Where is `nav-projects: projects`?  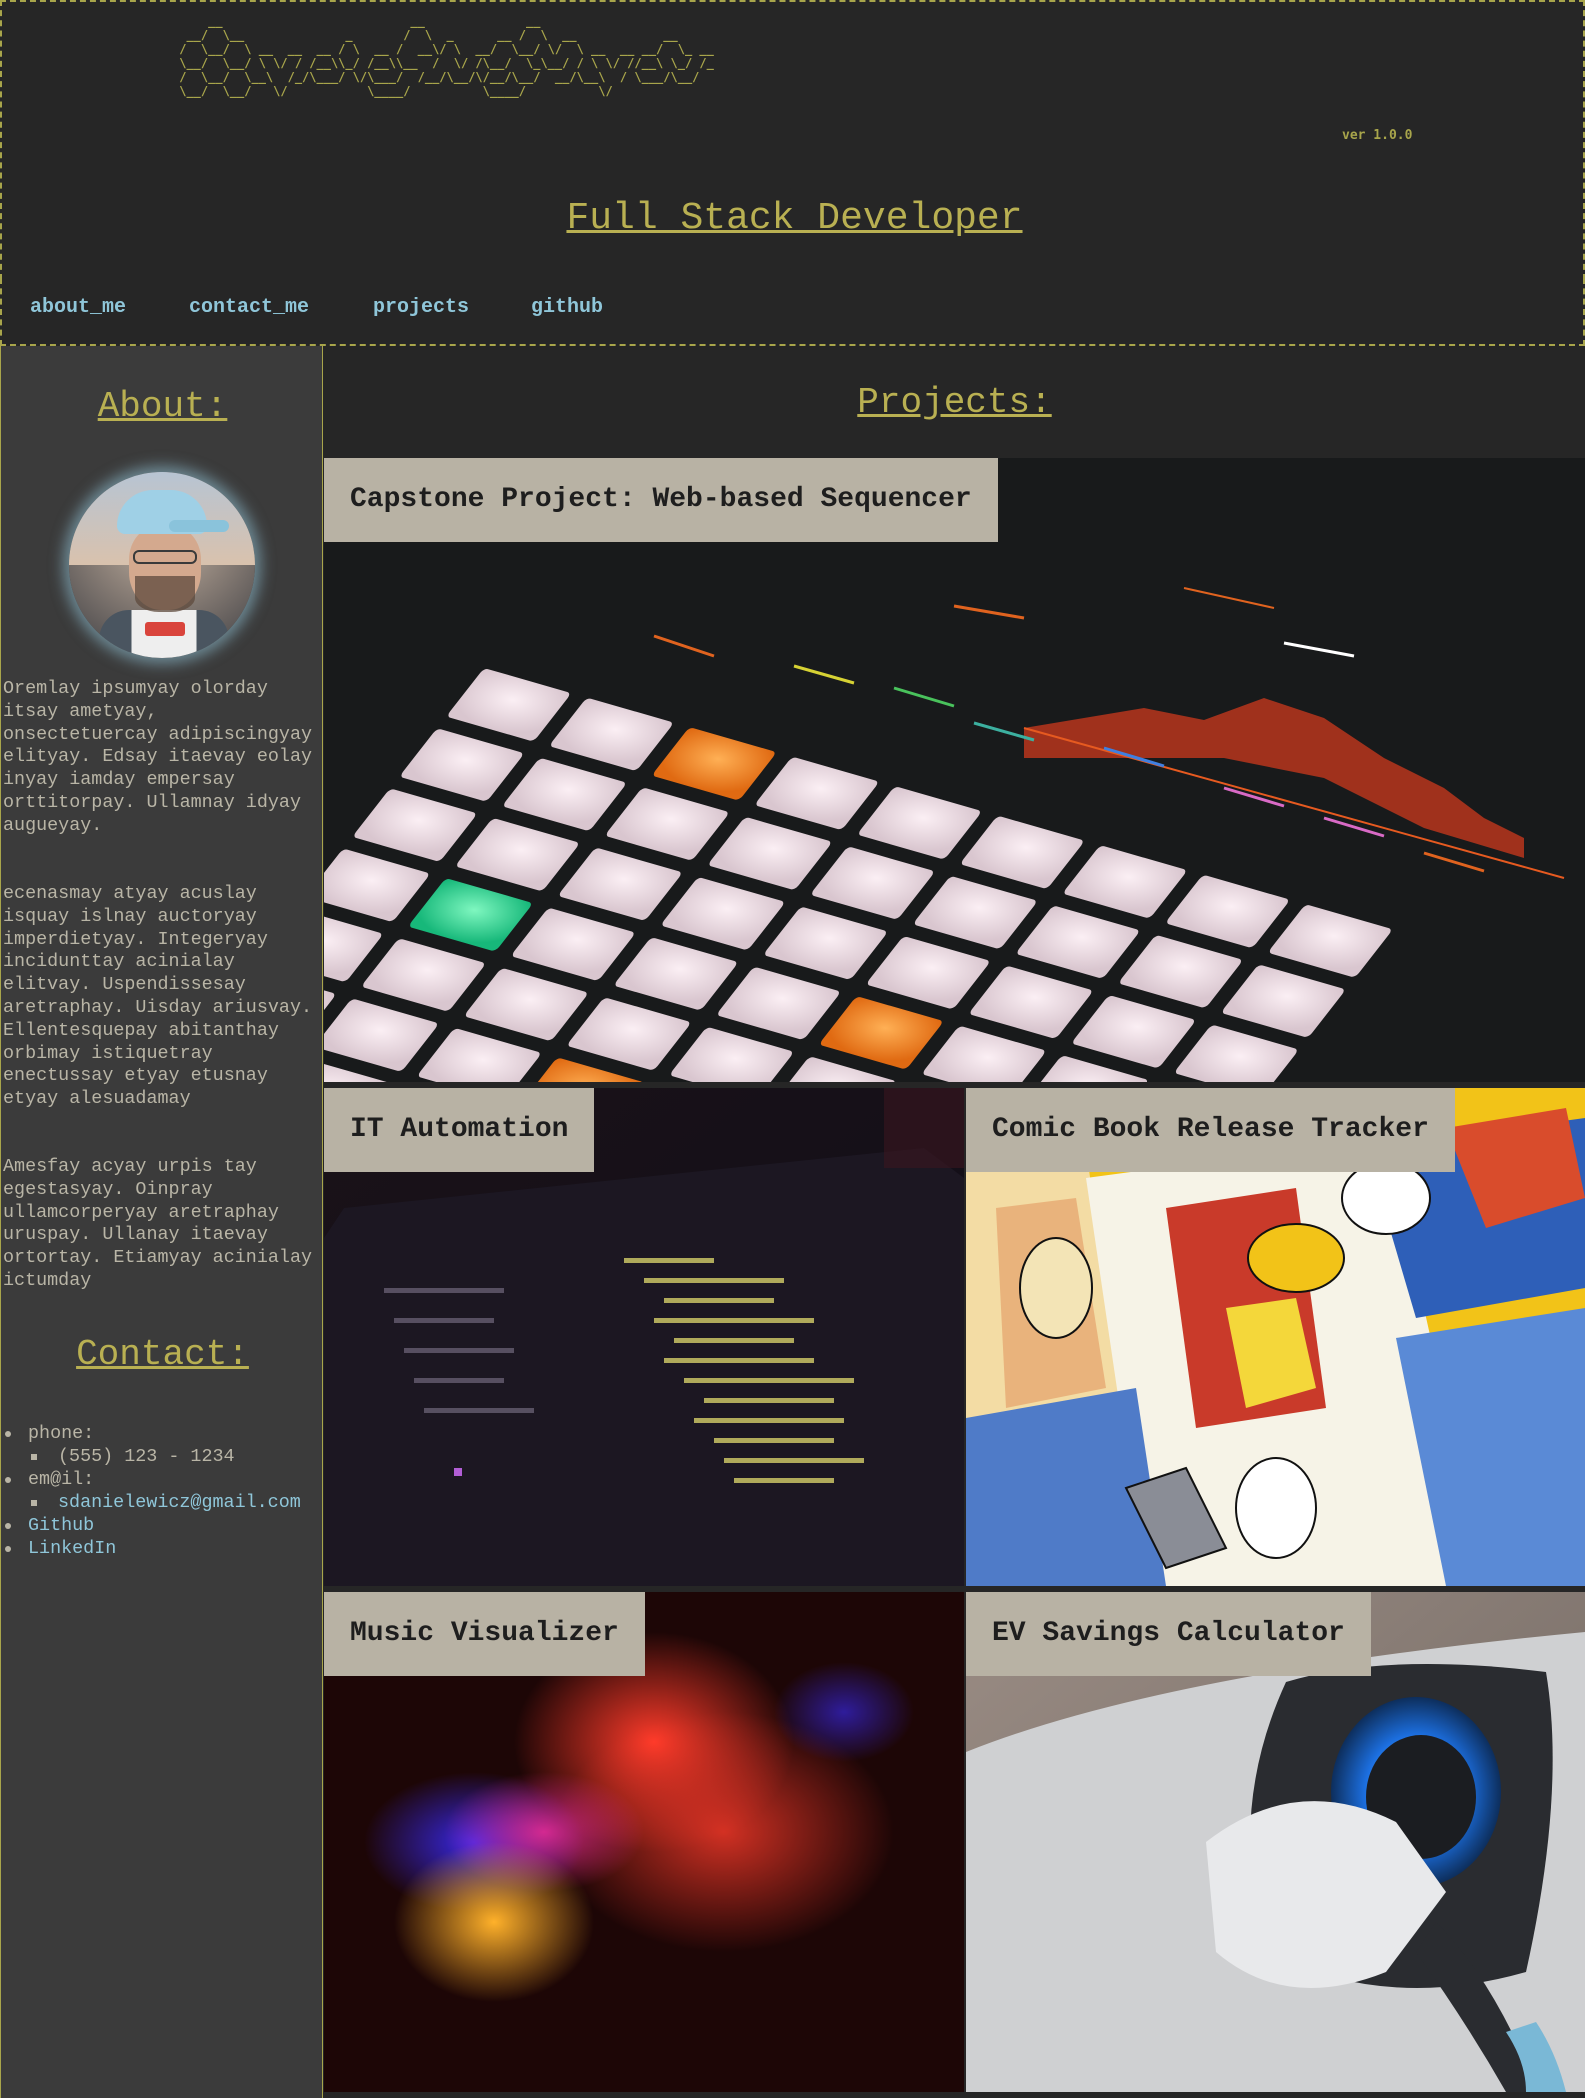 nav-projects: projects is located at coordinates (421, 307).